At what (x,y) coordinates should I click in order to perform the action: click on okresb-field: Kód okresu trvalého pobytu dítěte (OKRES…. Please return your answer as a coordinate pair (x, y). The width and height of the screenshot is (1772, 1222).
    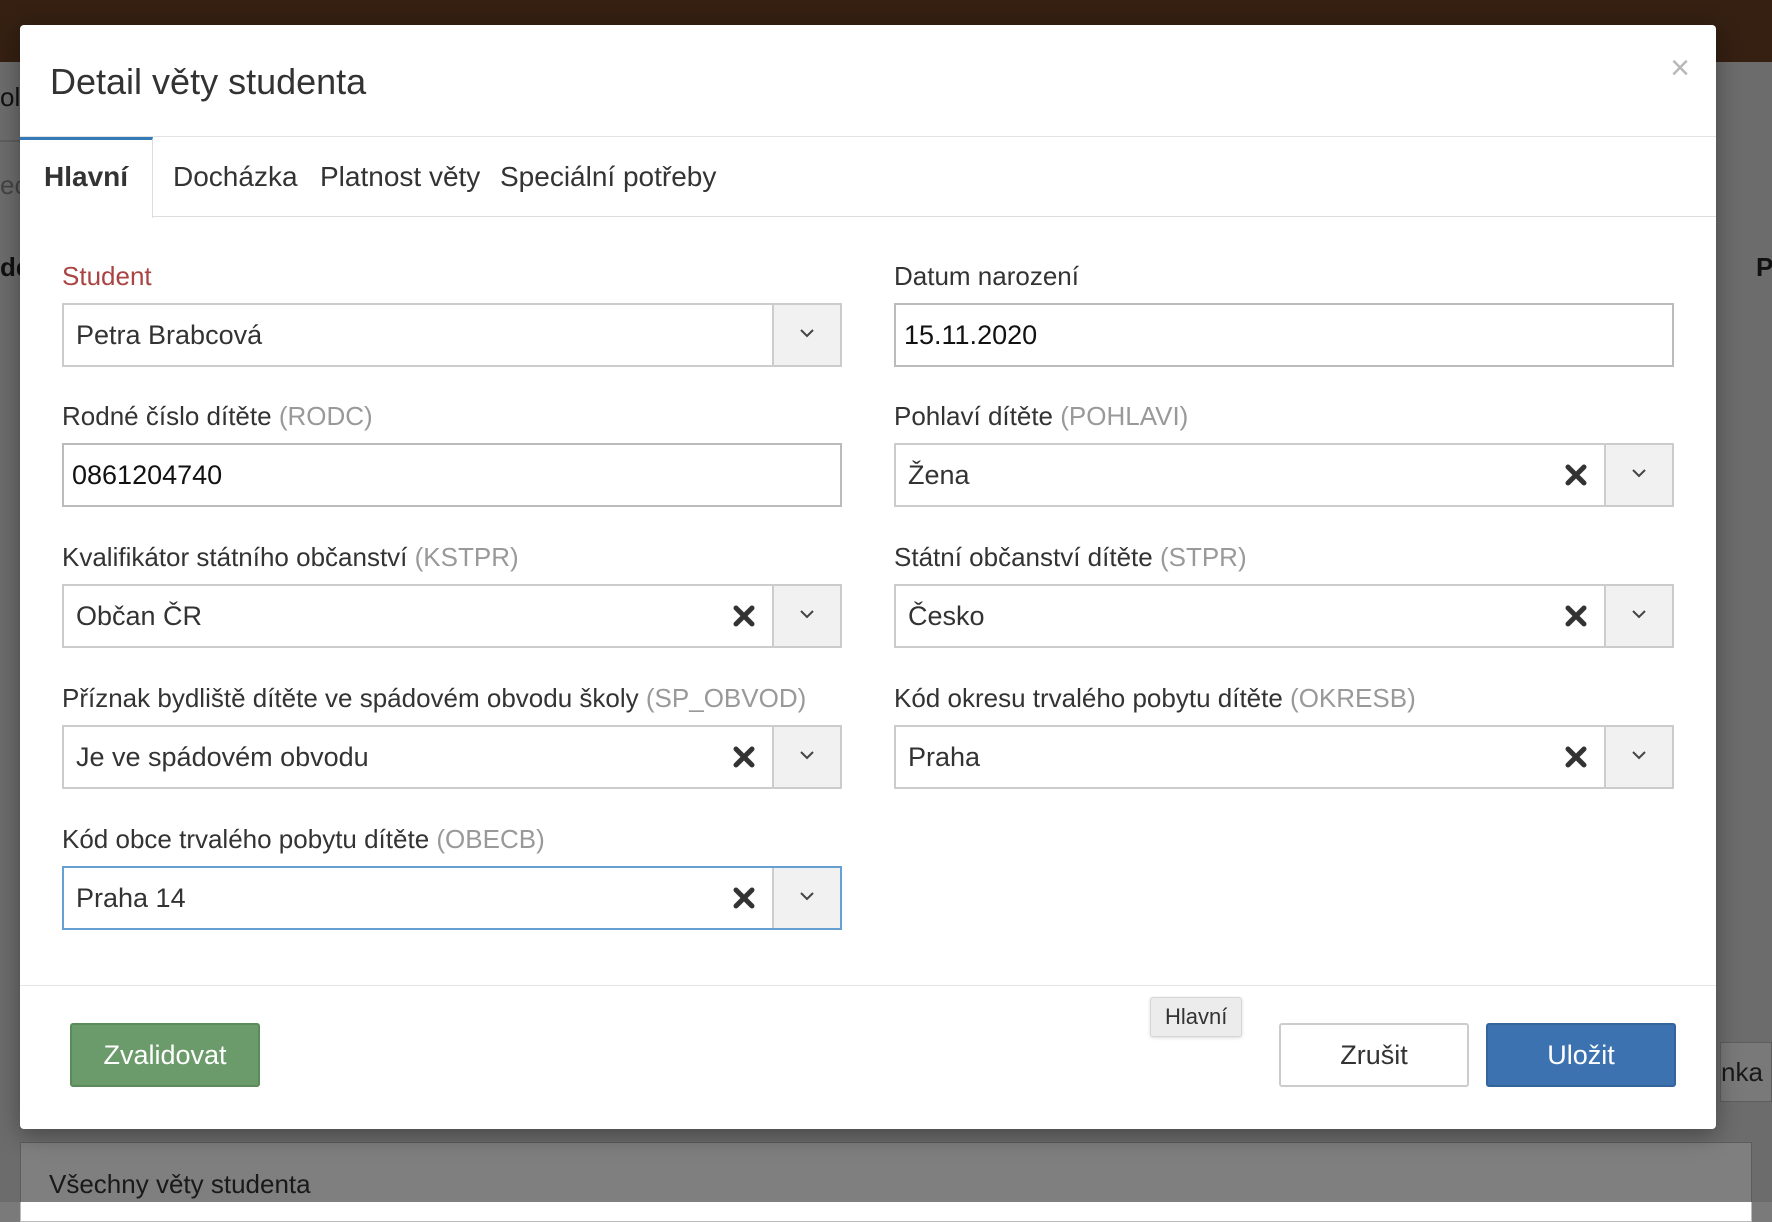
    Looking at the image, I should click on (1284, 736).